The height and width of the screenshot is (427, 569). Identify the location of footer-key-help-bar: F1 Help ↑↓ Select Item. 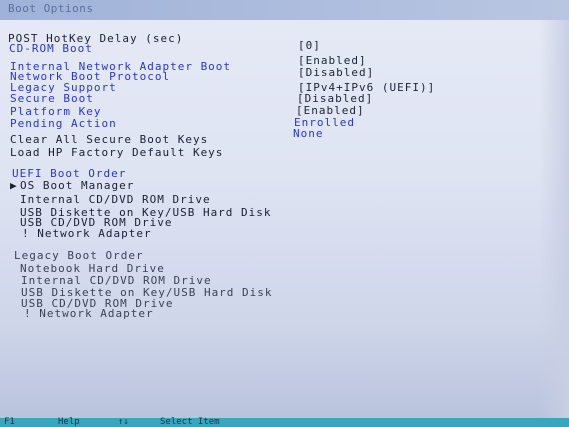
(284, 422).